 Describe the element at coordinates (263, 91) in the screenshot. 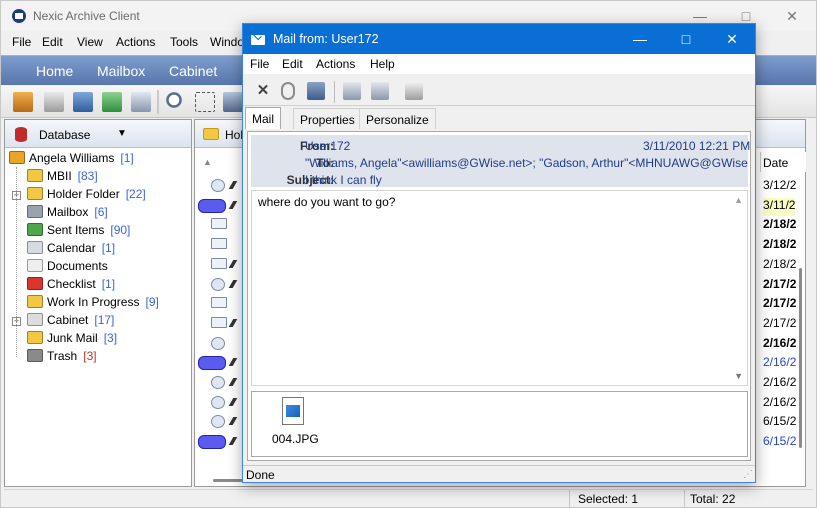

I see `delete-icon: ✕` at that location.